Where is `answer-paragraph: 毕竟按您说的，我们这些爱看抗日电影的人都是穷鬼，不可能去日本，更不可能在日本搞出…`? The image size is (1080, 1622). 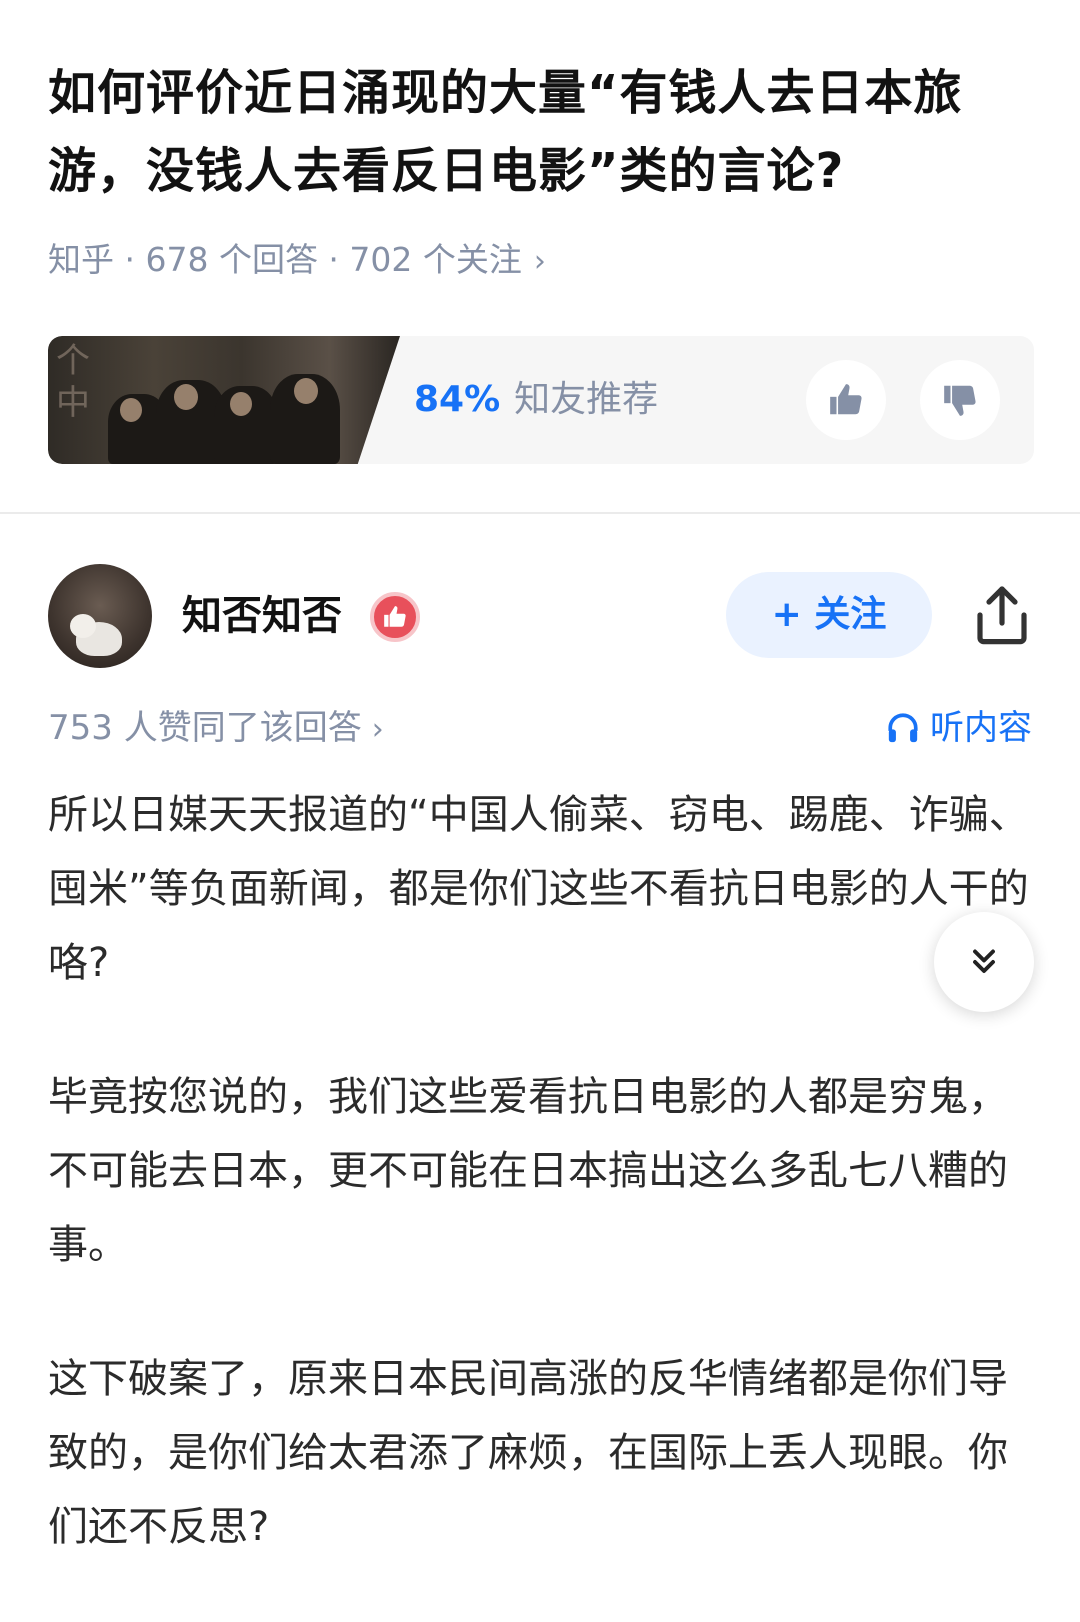 answer-paragraph: 毕竟按您说的，我们这些爱看抗日电影的人都是穷鬼，不可能去日本，更不可能在日本搞出… is located at coordinates (528, 1171).